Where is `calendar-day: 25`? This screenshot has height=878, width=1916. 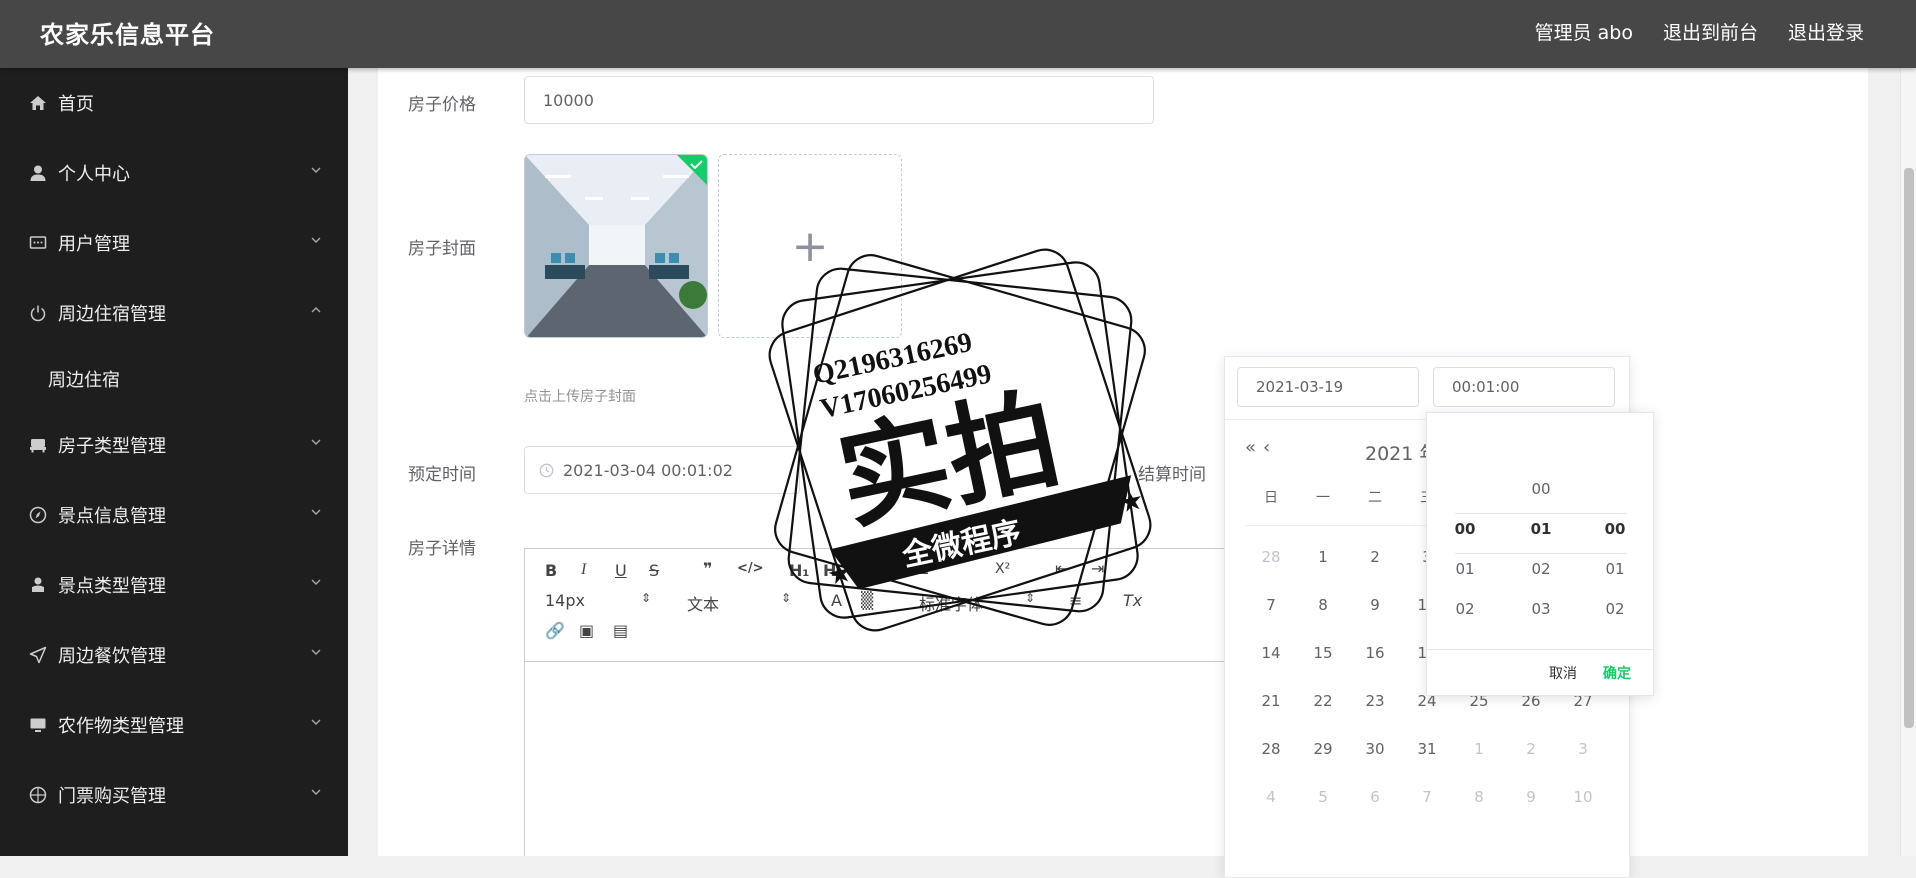
calendar-day: 25 is located at coordinates (1479, 715).